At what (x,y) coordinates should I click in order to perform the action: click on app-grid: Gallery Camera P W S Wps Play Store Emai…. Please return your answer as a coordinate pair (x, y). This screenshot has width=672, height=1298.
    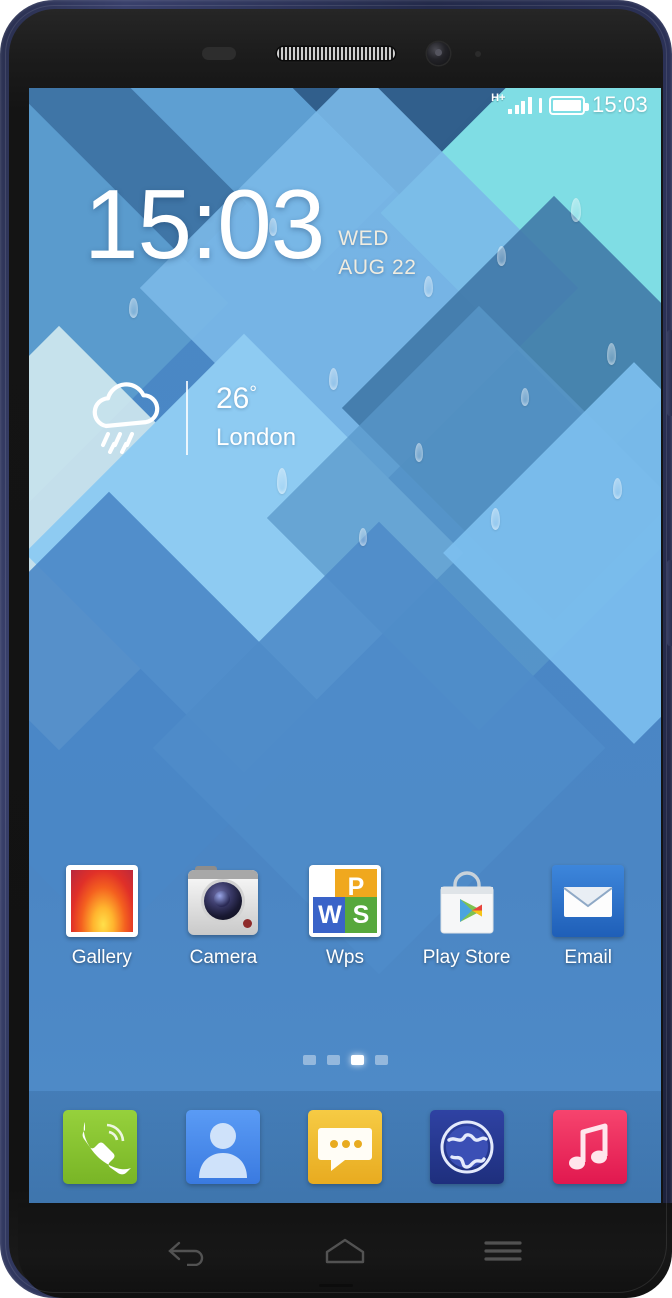
    Looking at the image, I should click on (345, 917).